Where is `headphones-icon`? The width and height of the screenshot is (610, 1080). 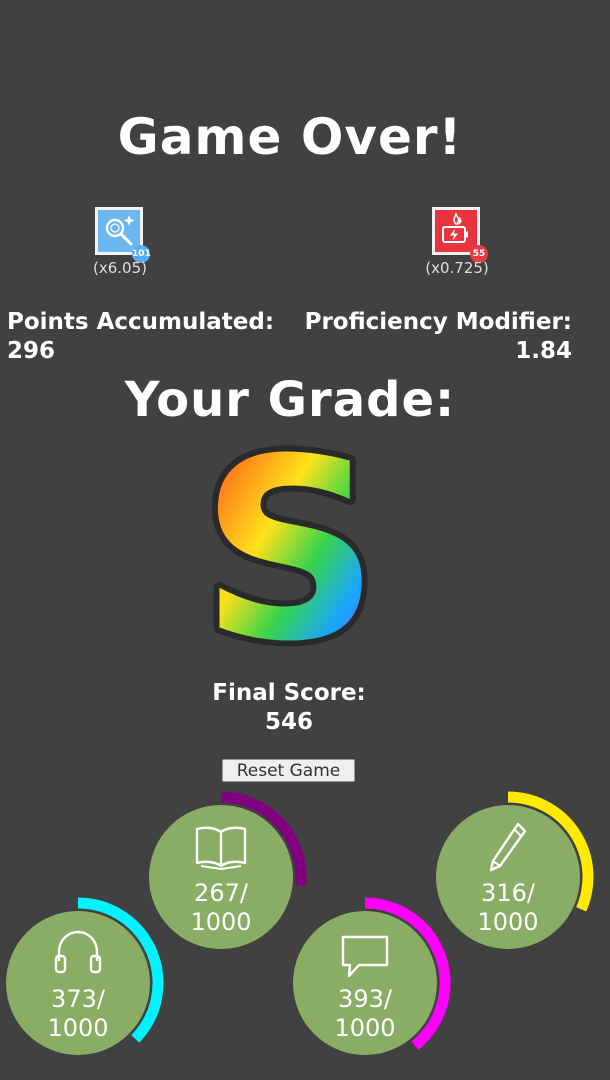
headphones-icon is located at coordinates (78, 952).